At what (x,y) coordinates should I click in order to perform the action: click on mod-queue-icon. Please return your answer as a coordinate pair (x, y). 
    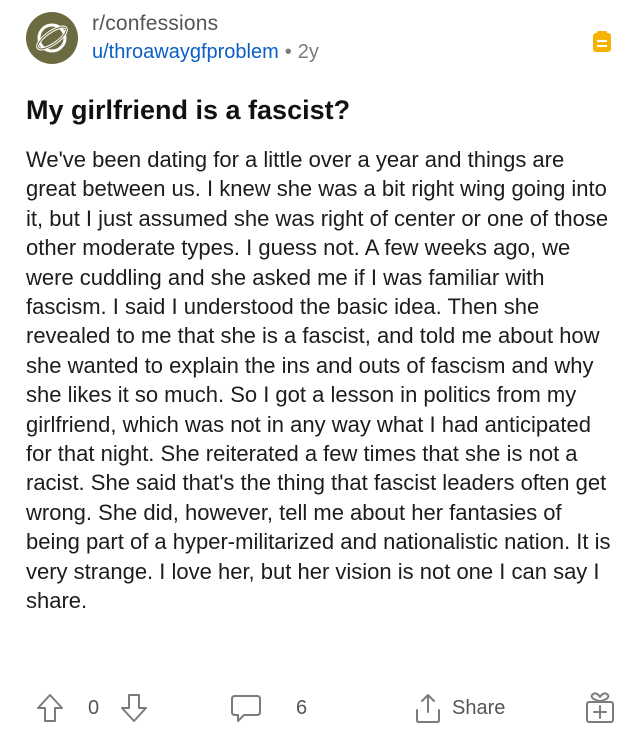
    Looking at the image, I should click on (602, 42).